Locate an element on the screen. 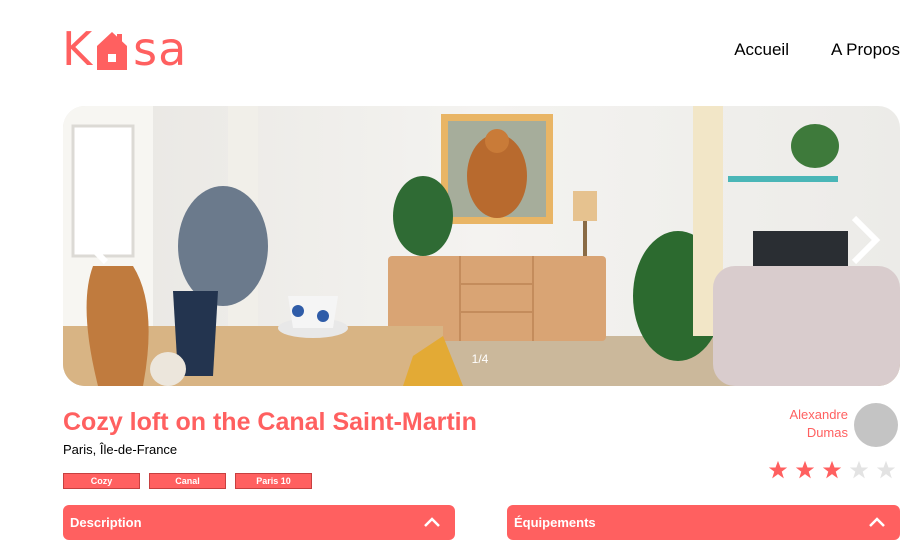  host-name: Alexandre Dumas is located at coordinates (818, 424).